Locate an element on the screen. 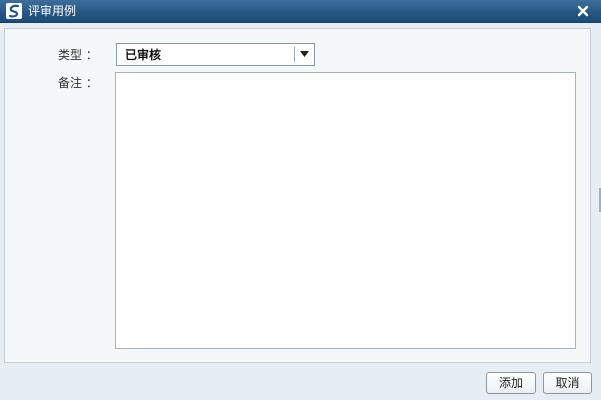 The height and width of the screenshot is (400, 601). window-title: 评审用例 is located at coordinates (52, 11).